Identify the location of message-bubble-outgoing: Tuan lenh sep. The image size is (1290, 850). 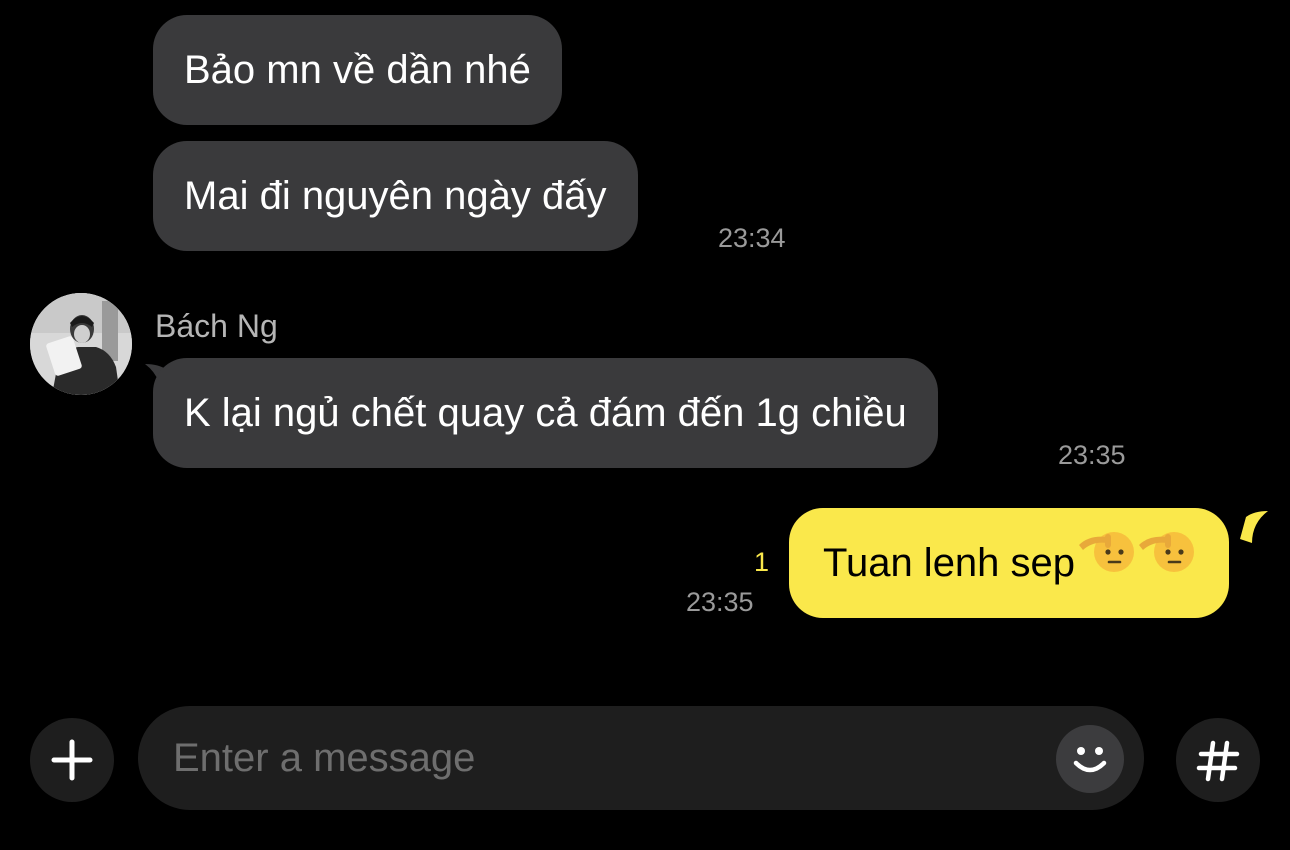
(1009, 562).